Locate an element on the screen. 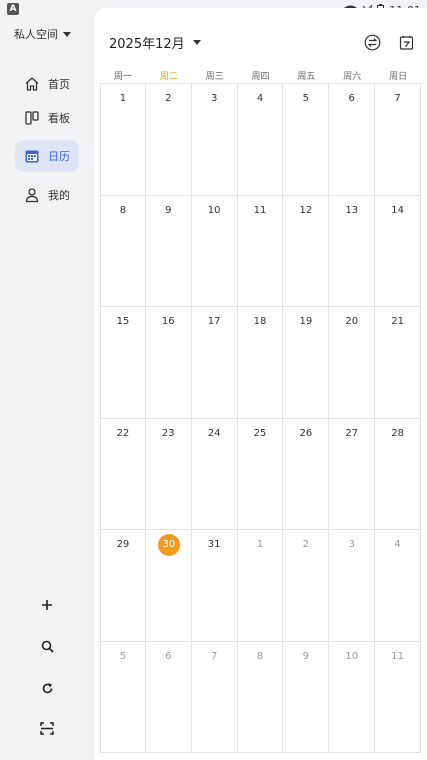  chevron-down-icon is located at coordinates (196, 42).